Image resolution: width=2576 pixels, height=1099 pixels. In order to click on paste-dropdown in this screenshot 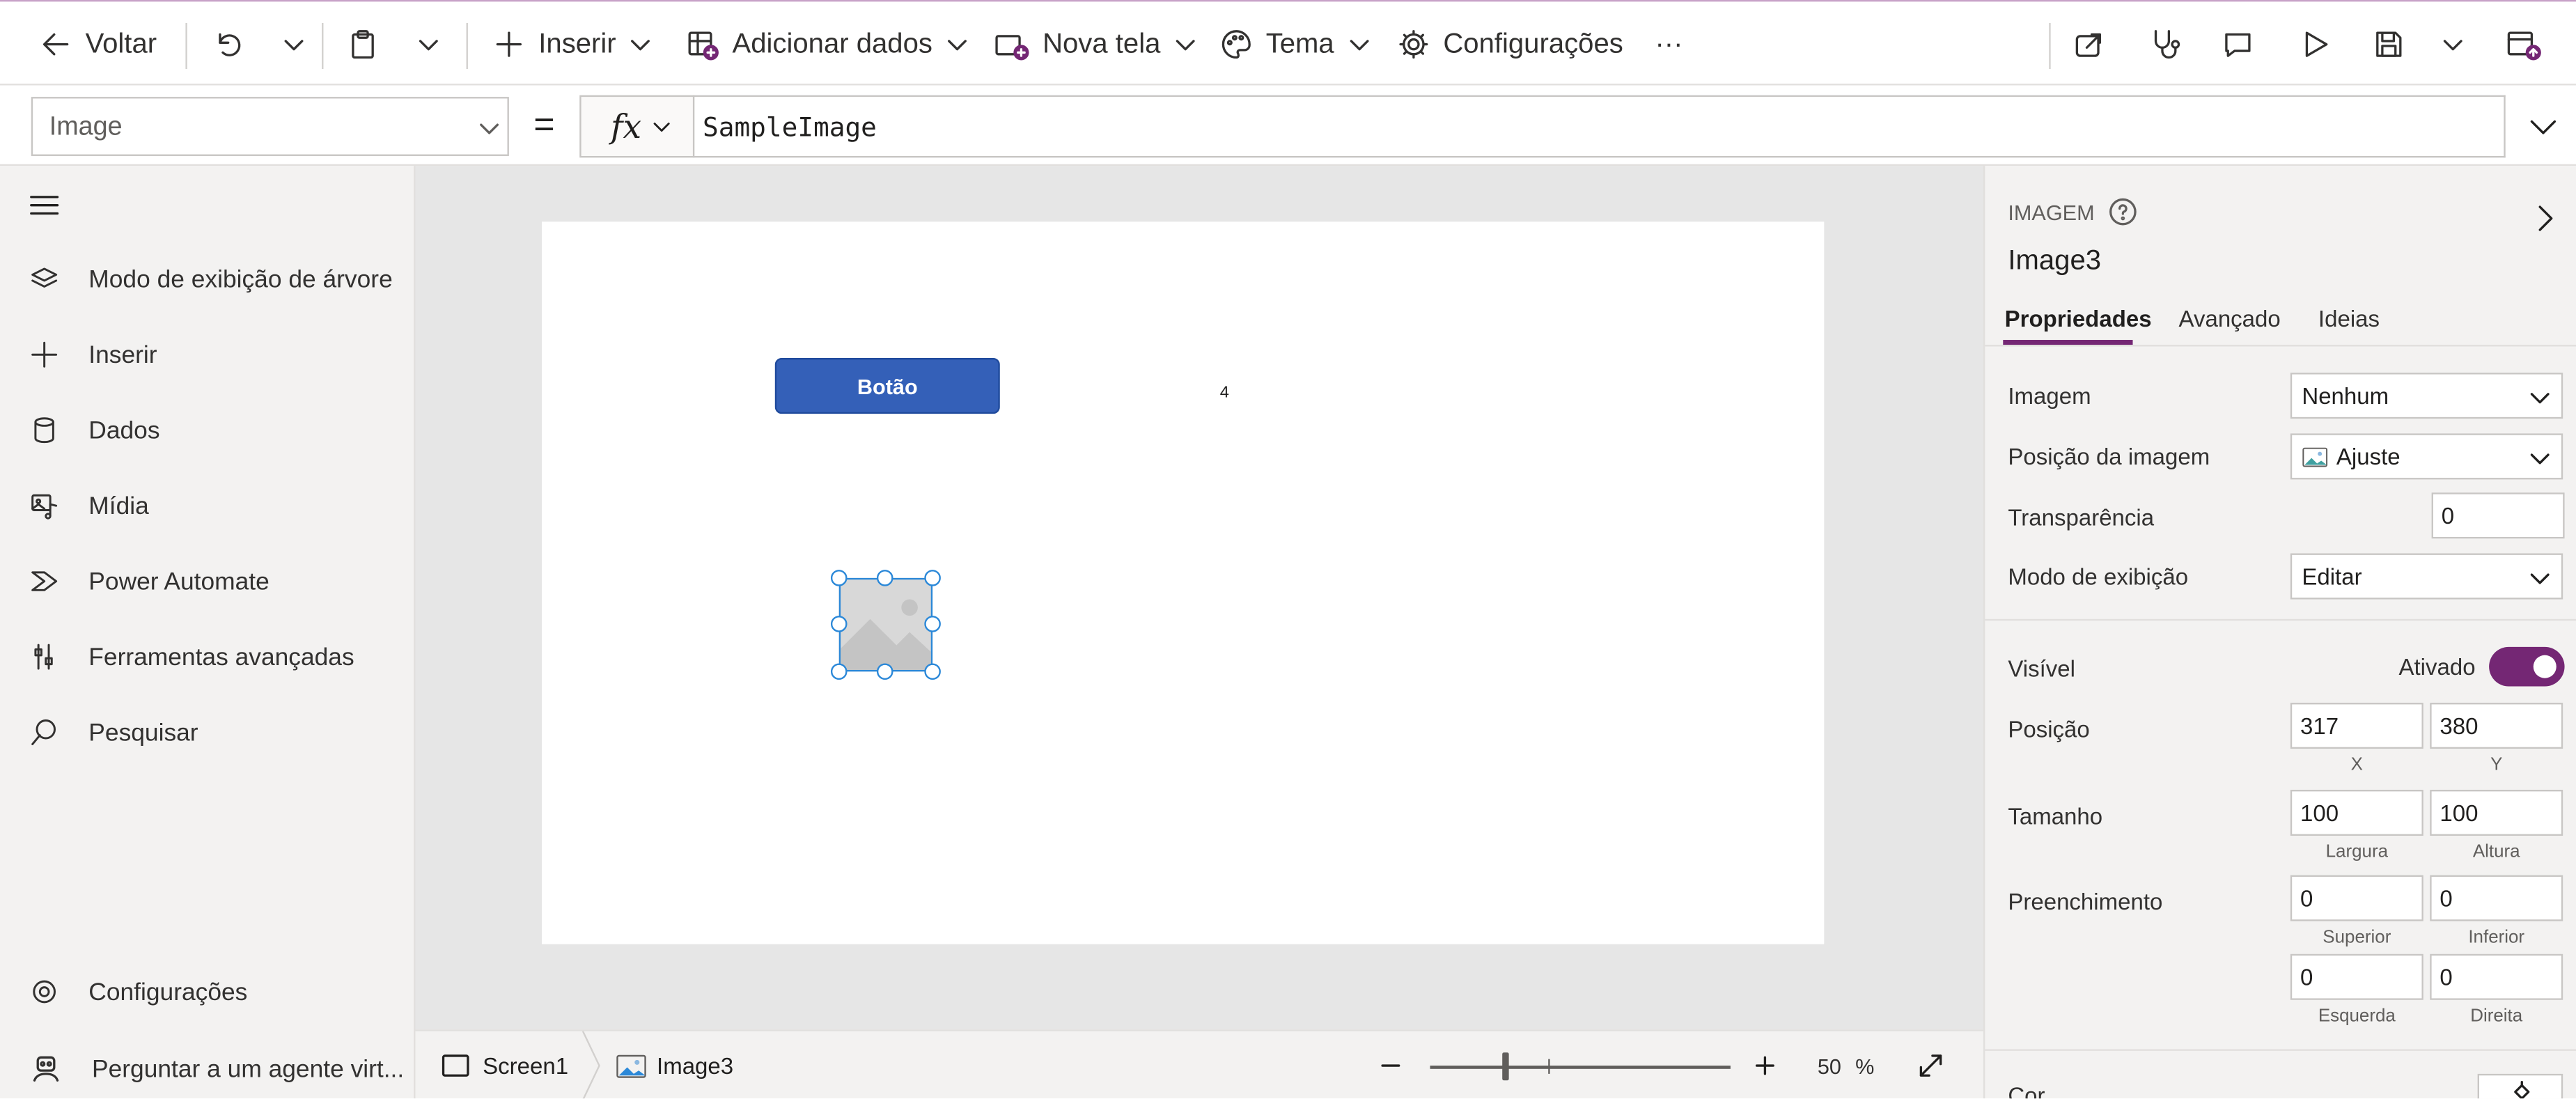, I will do `click(429, 44)`.